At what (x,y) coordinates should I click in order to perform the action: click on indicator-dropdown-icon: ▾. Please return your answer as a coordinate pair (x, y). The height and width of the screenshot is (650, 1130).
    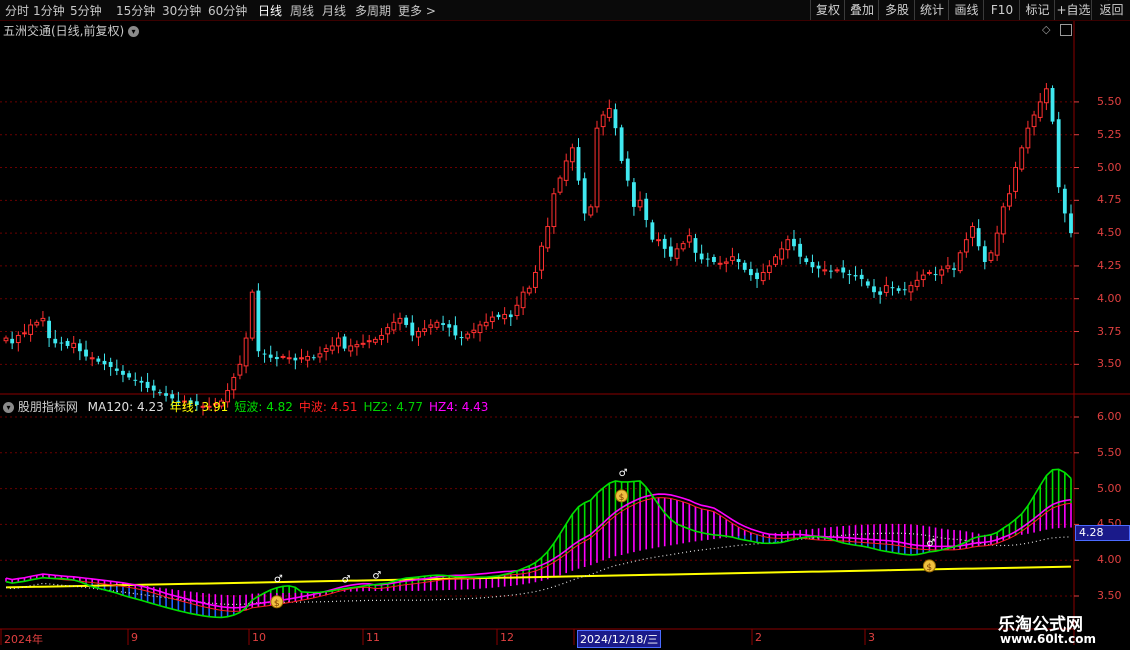
    Looking at the image, I should click on (8, 407).